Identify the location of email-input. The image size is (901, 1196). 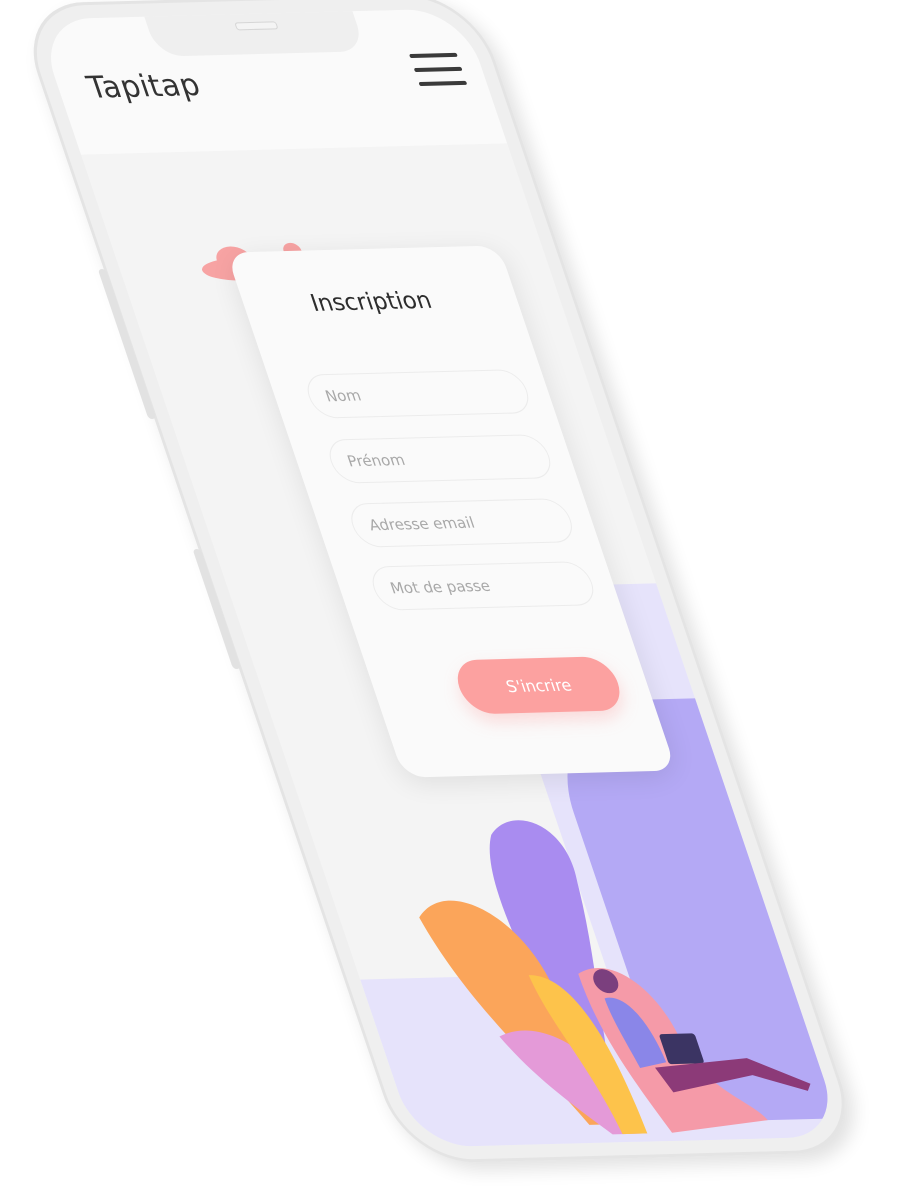
(462, 522).